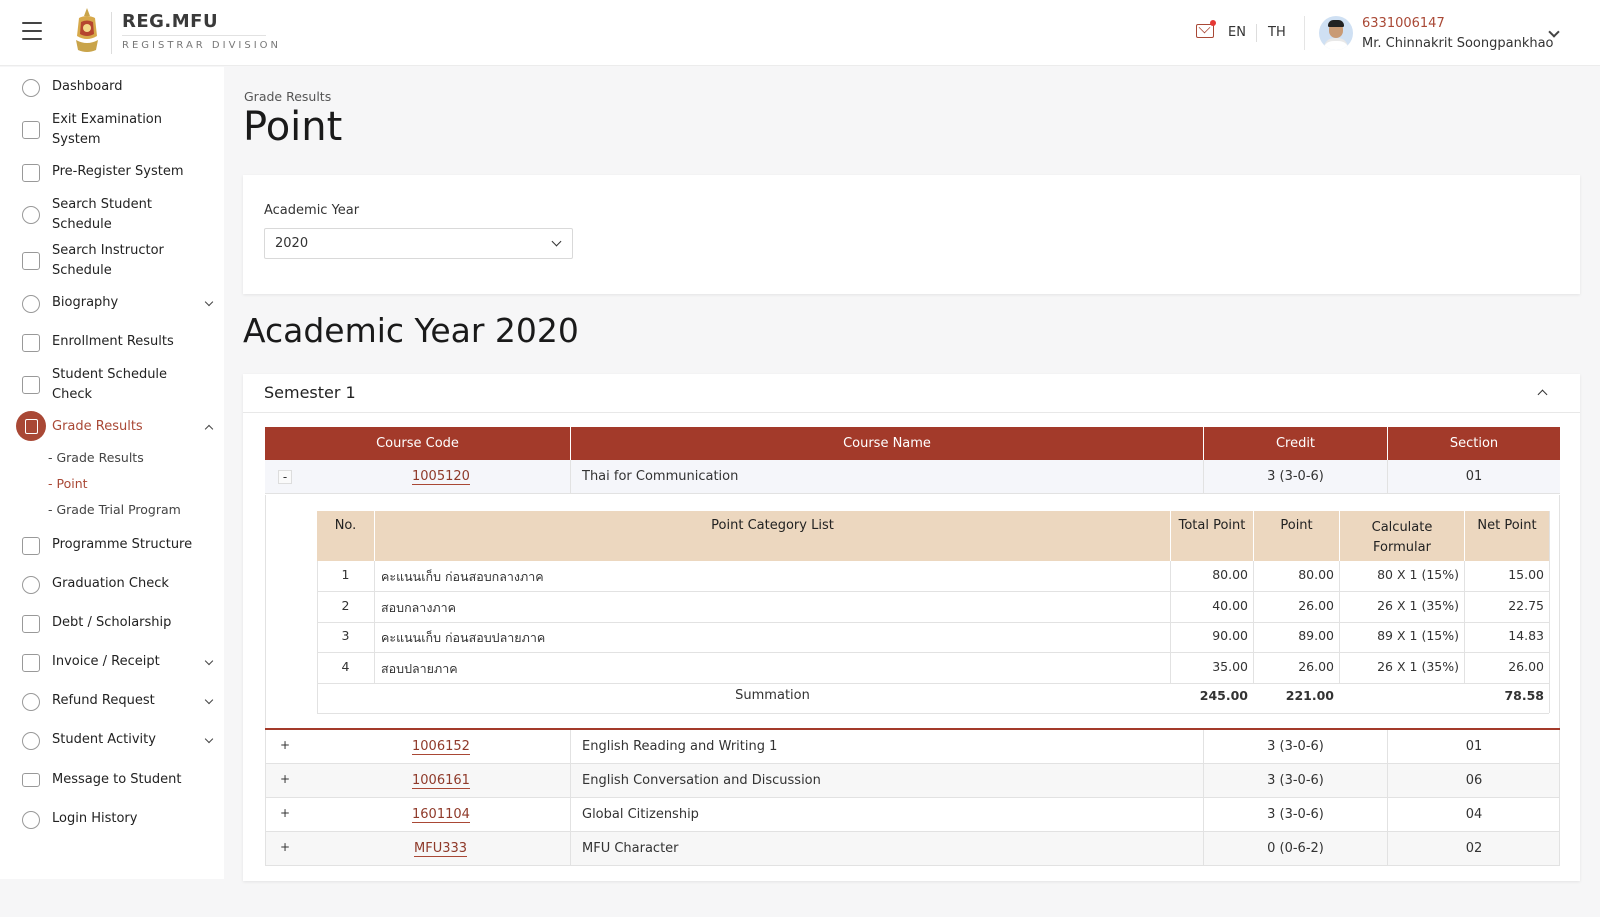 The height and width of the screenshot is (917, 1600). What do you see at coordinates (911, 393) in the screenshot?
I see `semester-header: Semester 1` at bounding box center [911, 393].